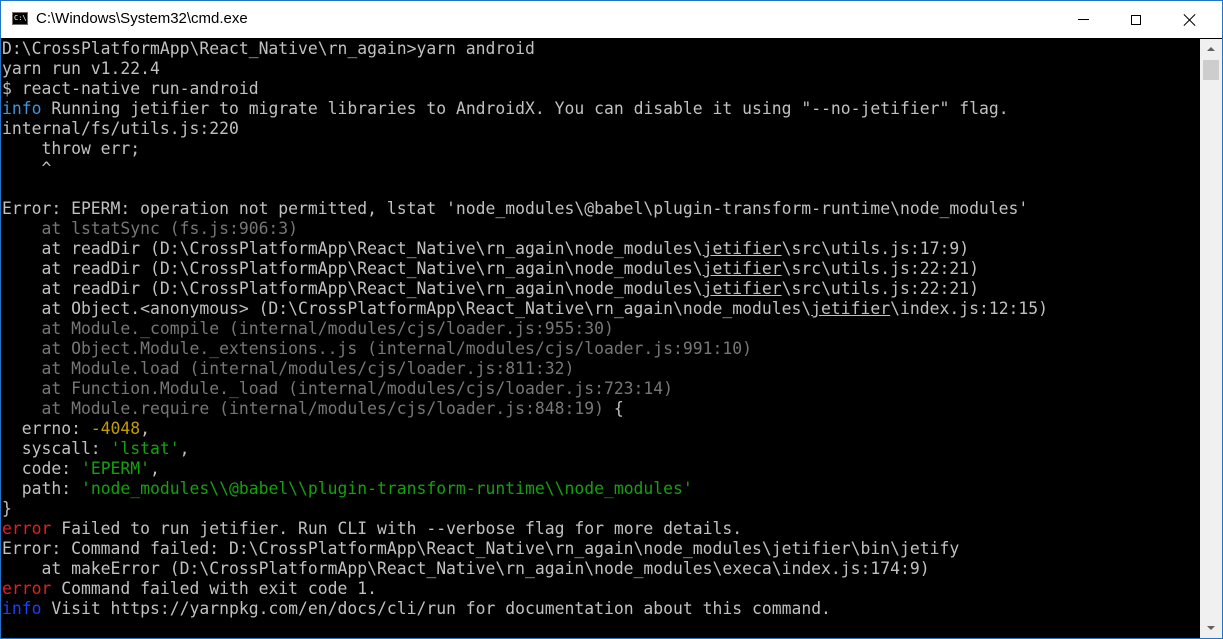  Describe the element at coordinates (115, 428) in the screenshot. I see `console-text-segment: -4048` at that location.